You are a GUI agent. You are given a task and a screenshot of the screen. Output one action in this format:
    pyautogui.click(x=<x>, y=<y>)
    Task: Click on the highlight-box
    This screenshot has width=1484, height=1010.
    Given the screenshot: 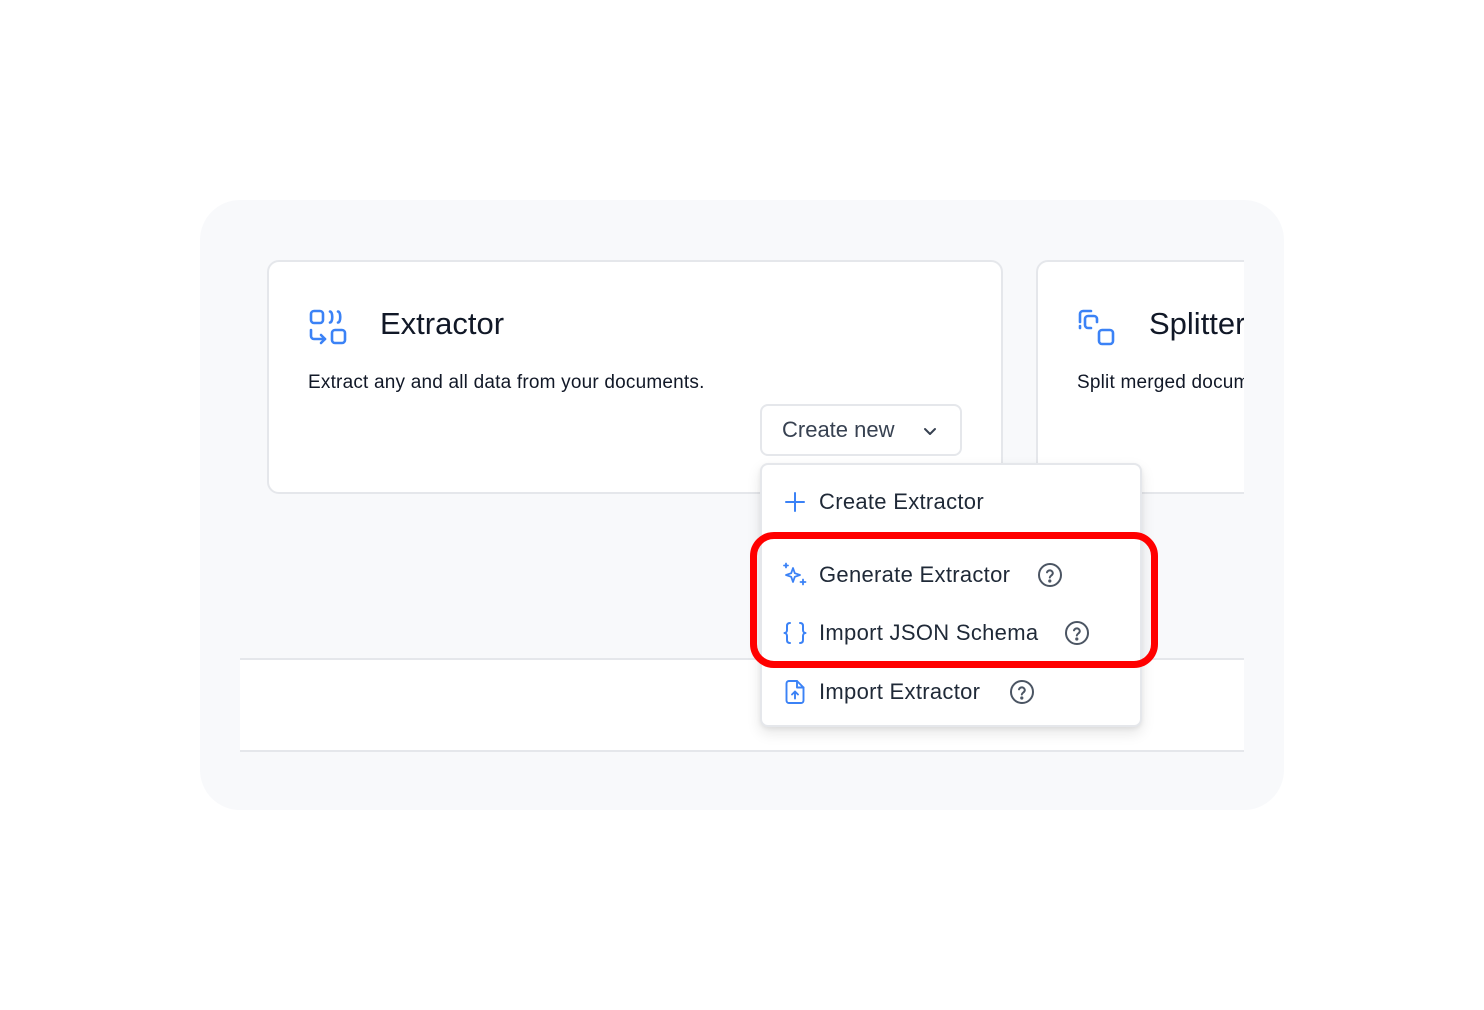 What is the action you would take?
    pyautogui.click(x=954, y=600)
    